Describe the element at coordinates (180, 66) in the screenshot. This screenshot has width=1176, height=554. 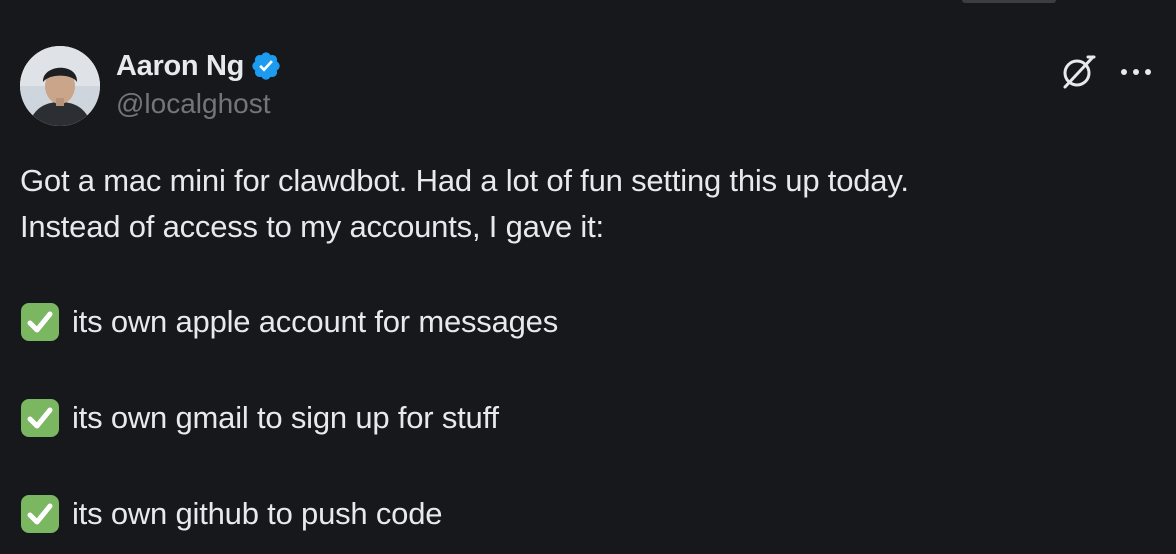
I see `display-name: Aaron Ng` at that location.